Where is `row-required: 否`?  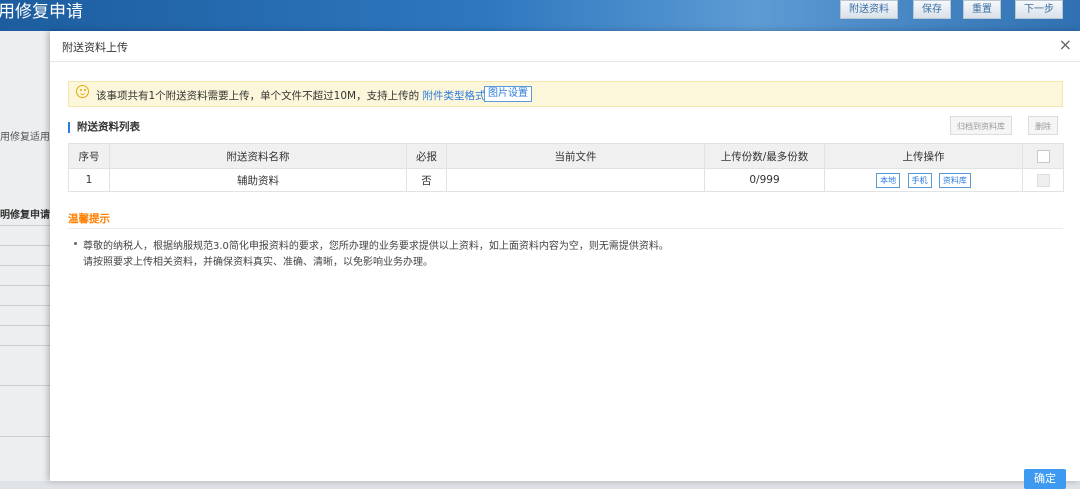
row-required: 否 is located at coordinates (426, 180).